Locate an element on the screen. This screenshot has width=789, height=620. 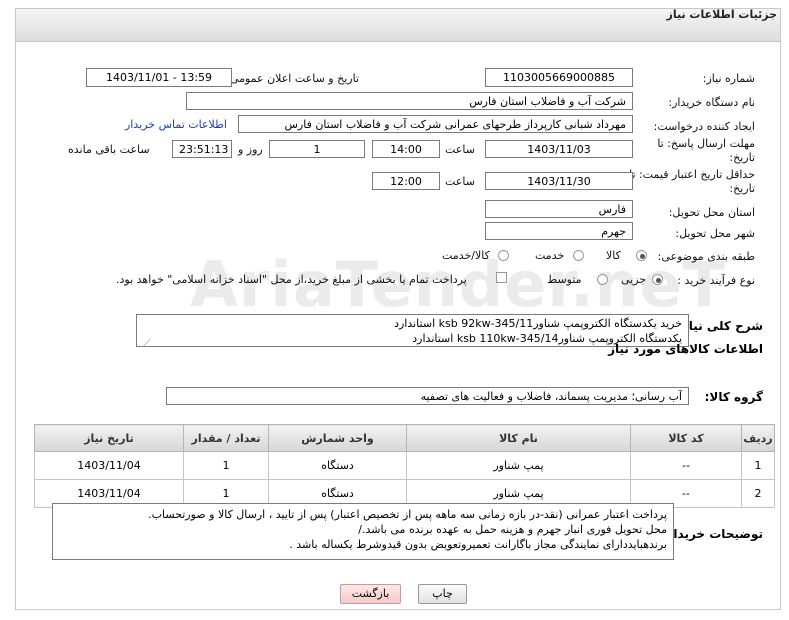
need-number-label: شماره نیاز: is located at coordinates (728, 78).